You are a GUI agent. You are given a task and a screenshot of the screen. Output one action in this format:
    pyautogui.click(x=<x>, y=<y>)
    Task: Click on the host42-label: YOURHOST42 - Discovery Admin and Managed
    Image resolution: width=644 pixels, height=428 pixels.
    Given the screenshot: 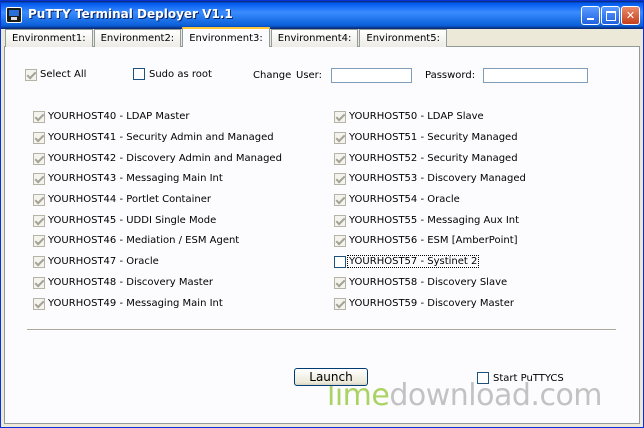 What is the action you would take?
    pyautogui.click(x=165, y=158)
    